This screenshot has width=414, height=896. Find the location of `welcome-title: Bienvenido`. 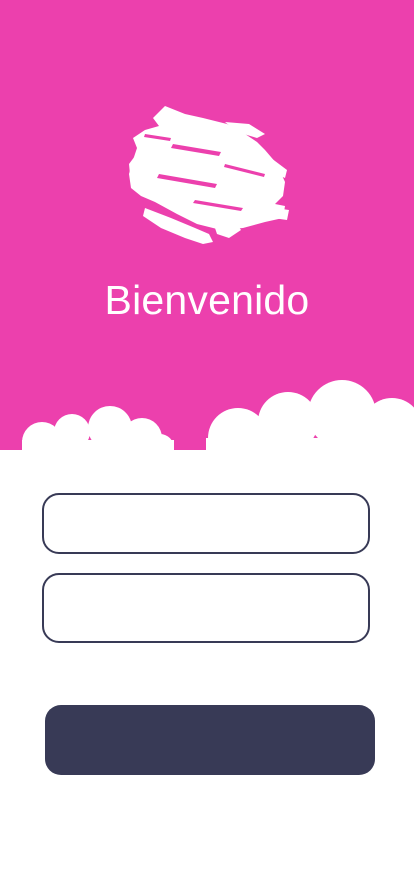

welcome-title: Bienvenido is located at coordinates (207, 300).